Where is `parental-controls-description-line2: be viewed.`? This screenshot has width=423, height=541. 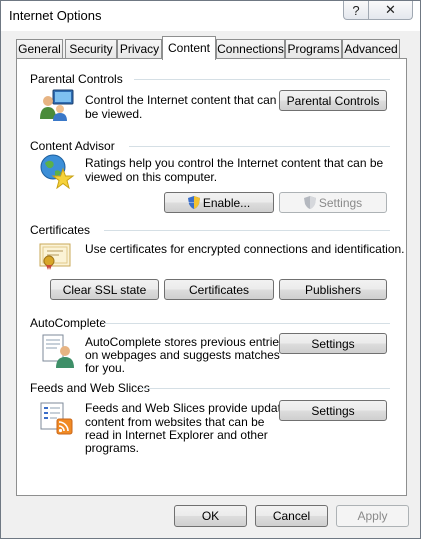
parental-controls-description-line2: be viewed. is located at coordinates (114, 114).